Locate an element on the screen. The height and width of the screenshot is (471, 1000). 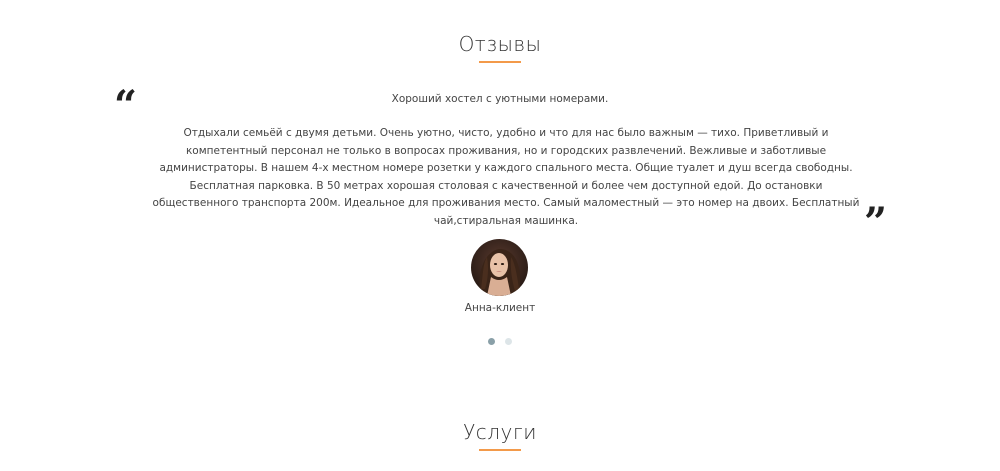
reviews-title-underline is located at coordinates (500, 62).